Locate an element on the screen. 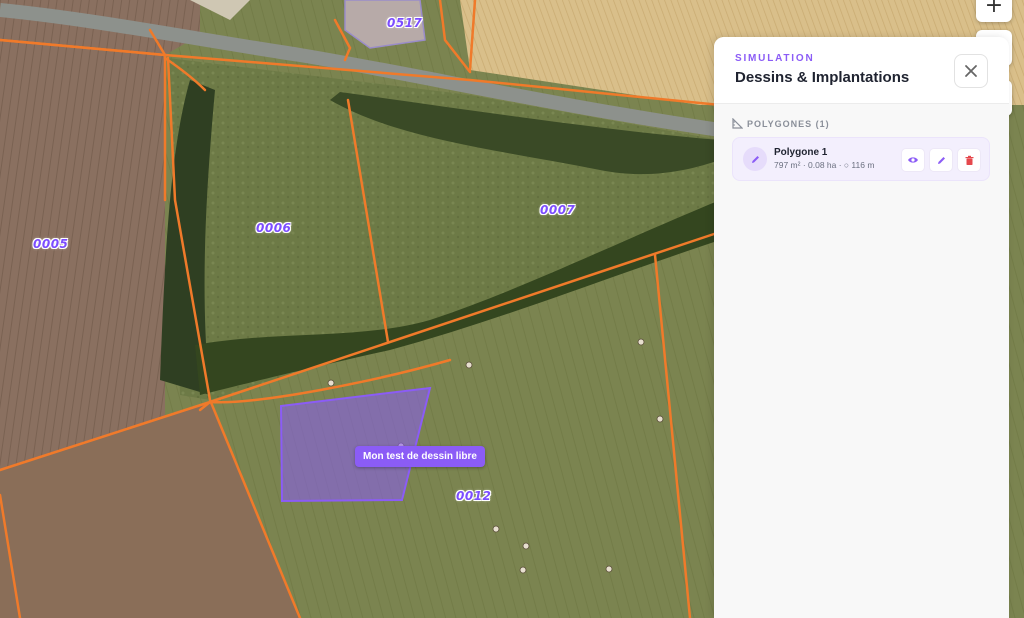  item-name: Polygone 1 is located at coordinates (801, 152).